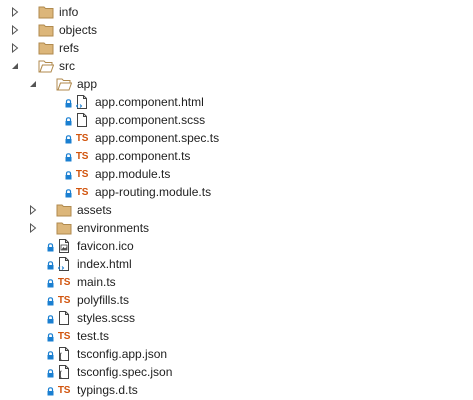 This screenshot has height=400, width=473. What do you see at coordinates (236, 318) in the screenshot?
I see `tree-file-styles-scss: styles.scss` at bounding box center [236, 318].